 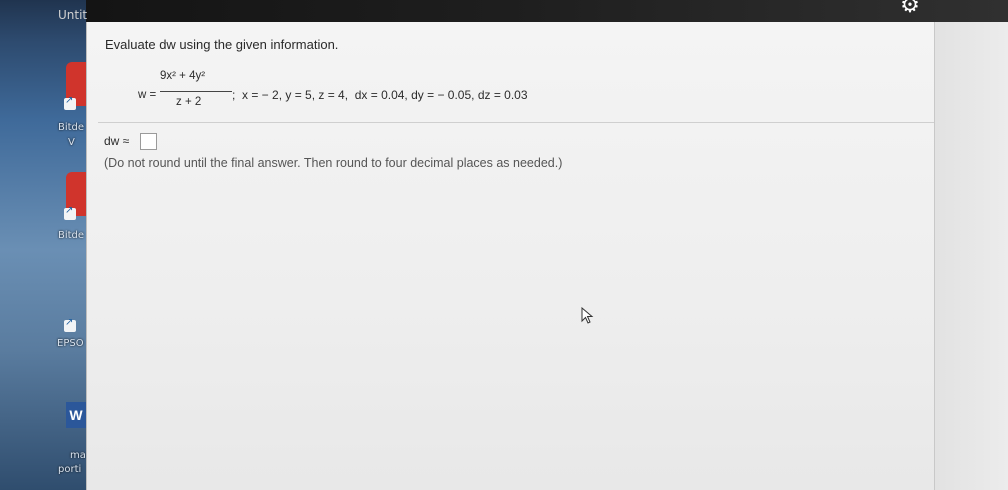 I want to click on desktop-background: Bitde V Bitde EPSO W ma porti, so click(x=44, y=245).